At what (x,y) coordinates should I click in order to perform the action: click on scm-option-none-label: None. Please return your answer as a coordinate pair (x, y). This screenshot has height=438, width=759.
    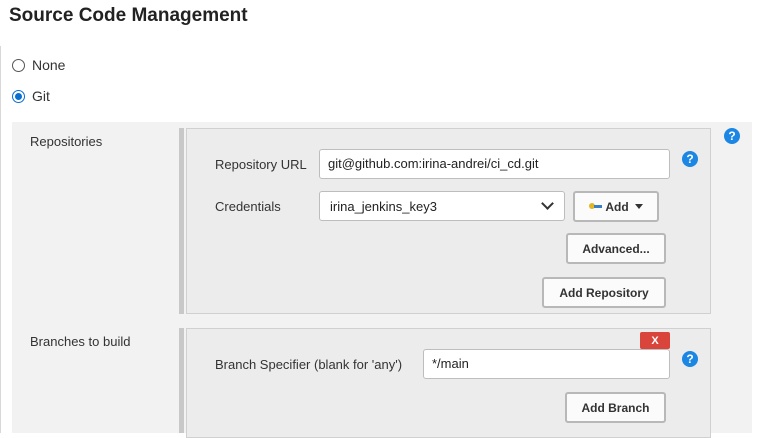
    Looking at the image, I should click on (49, 65).